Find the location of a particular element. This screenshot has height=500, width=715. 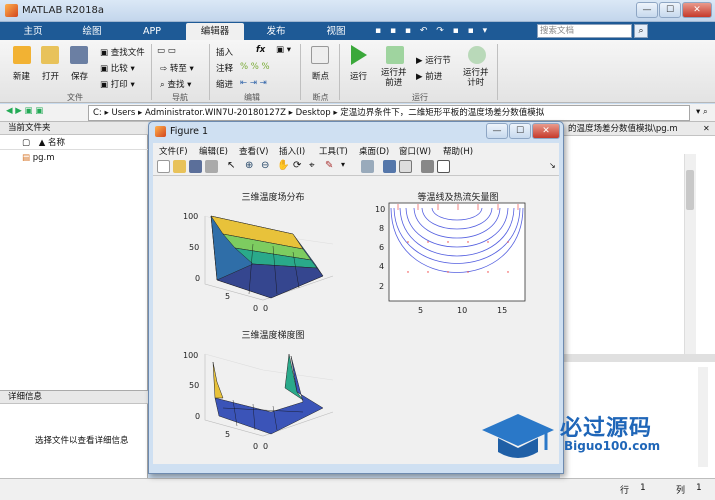

open-folder-icon is located at coordinates (50, 55).